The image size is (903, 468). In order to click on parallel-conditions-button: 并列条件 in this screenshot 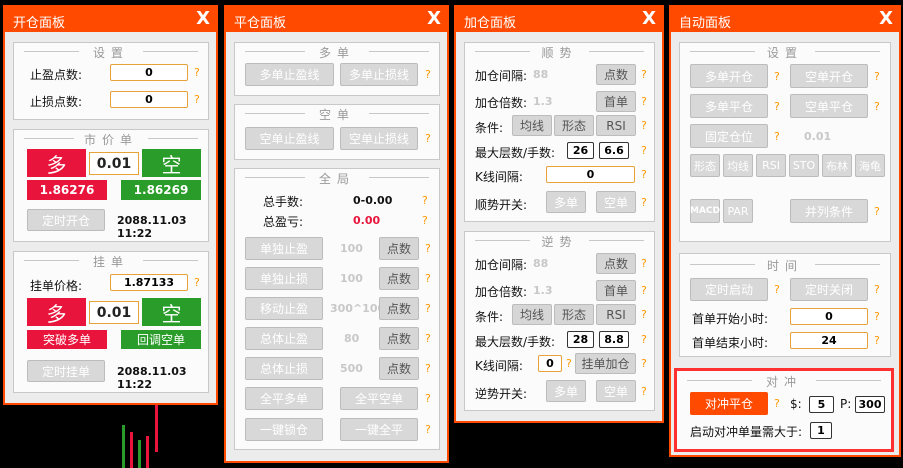, I will do `click(829, 211)`.